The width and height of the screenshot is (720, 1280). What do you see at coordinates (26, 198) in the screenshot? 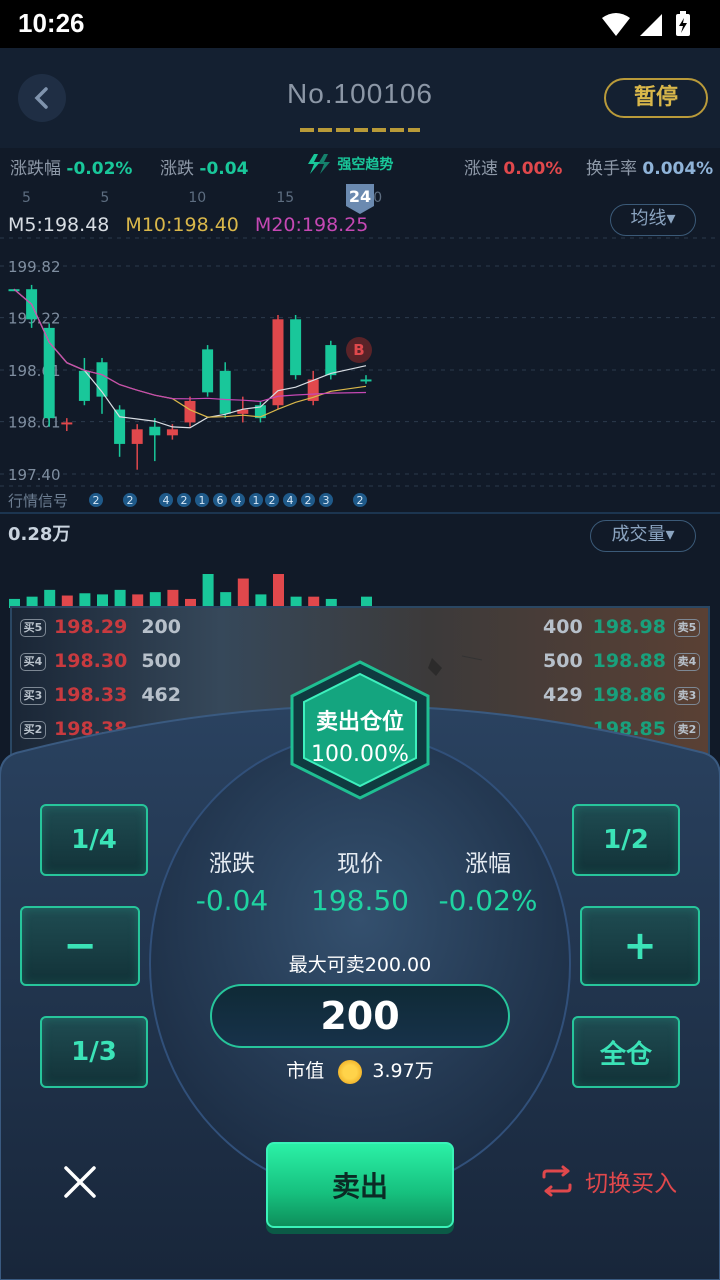
I see `x-tick-label: 5` at bounding box center [26, 198].